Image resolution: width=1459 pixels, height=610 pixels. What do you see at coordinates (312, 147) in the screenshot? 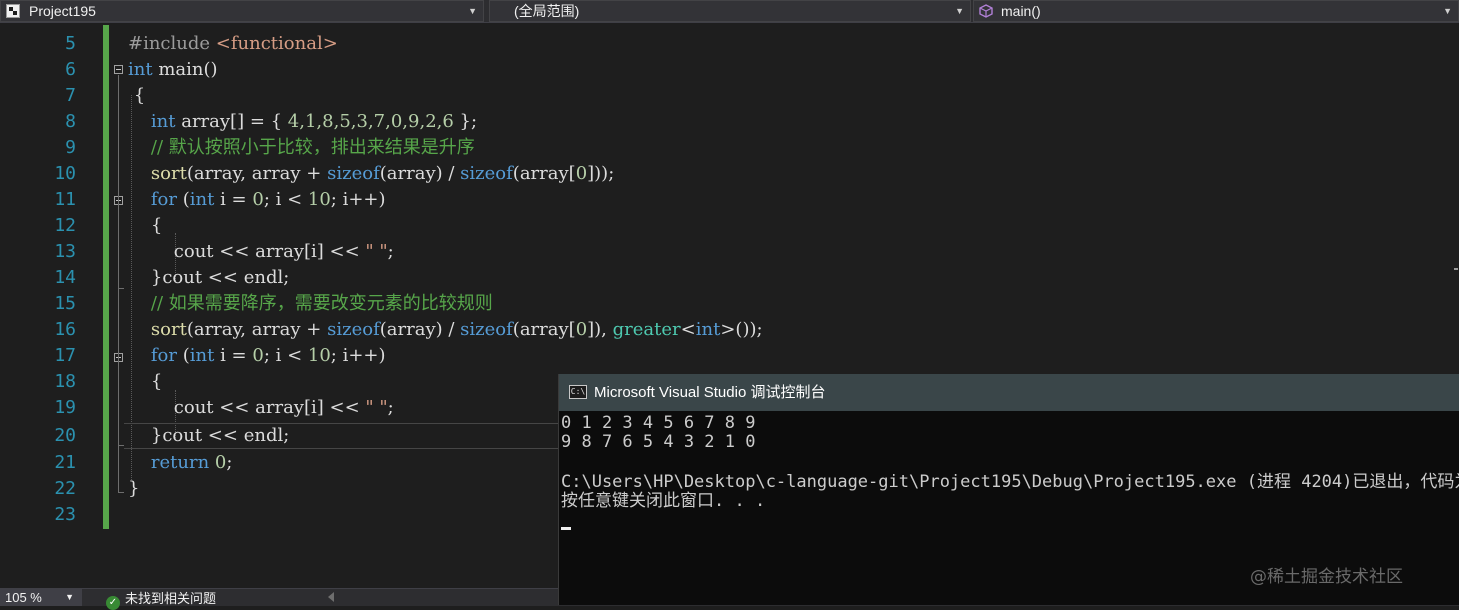
I see `code-text: // 默认按照小于比较，排出来结果是升序` at bounding box center [312, 147].